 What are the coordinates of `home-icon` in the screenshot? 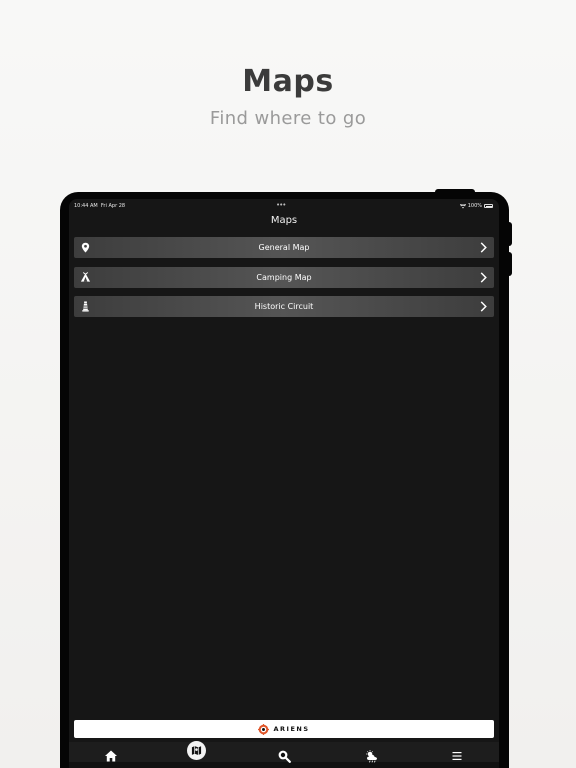 It's located at (111, 756).